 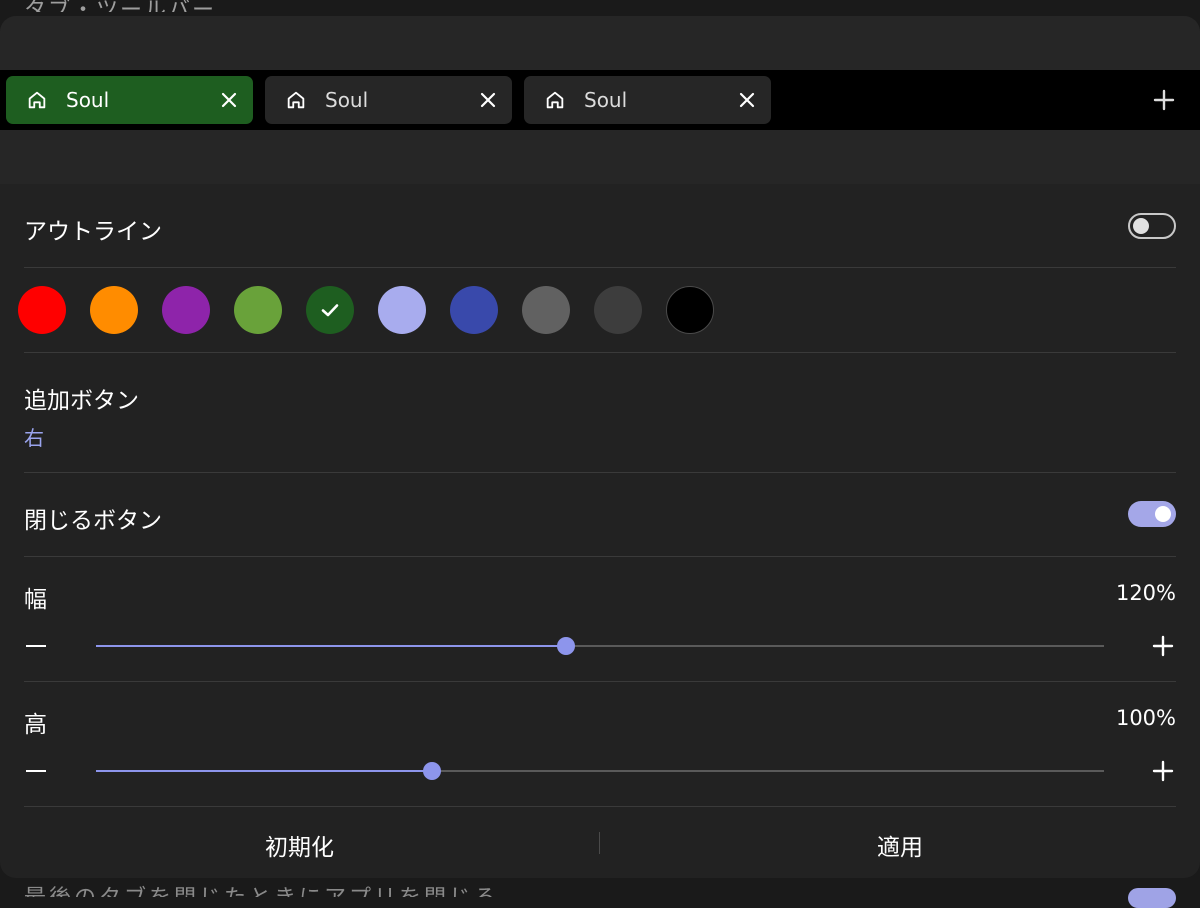 I want to click on width-slider, so click(x=600, y=646).